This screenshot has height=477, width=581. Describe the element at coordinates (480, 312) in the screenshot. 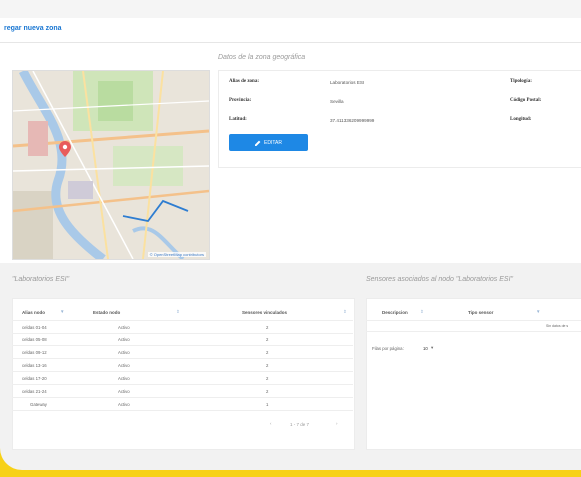

I see `sensors-header-type: Tipo sensor` at that location.